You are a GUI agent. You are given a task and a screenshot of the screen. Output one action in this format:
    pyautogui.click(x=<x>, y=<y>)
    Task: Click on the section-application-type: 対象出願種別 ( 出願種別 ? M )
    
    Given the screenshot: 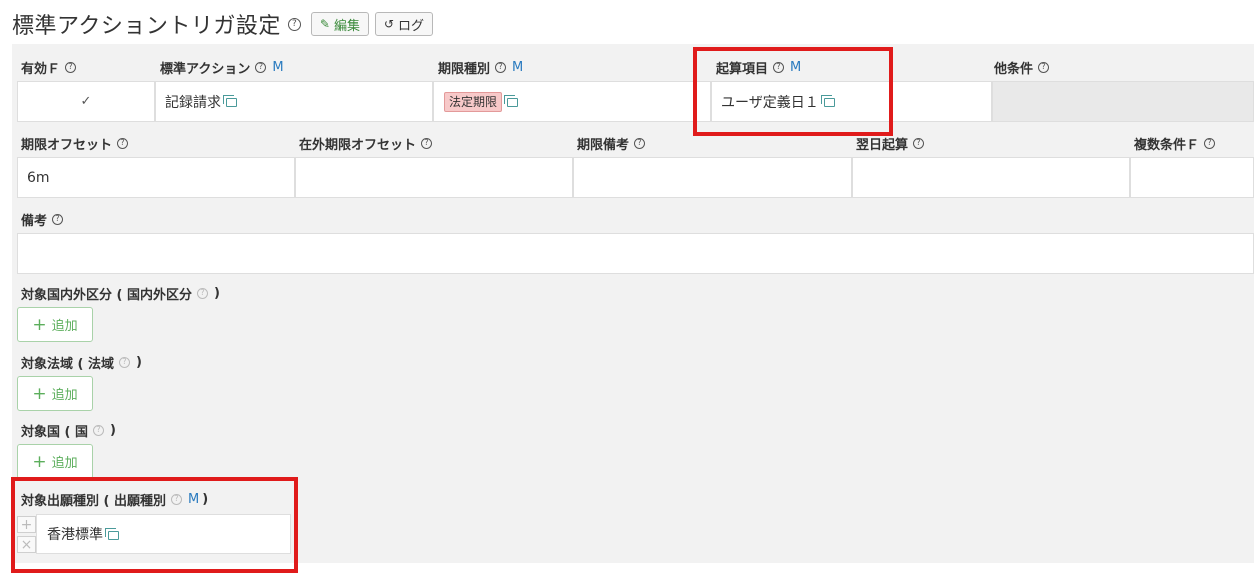 What is the action you would take?
    pyautogui.click(x=114, y=499)
    